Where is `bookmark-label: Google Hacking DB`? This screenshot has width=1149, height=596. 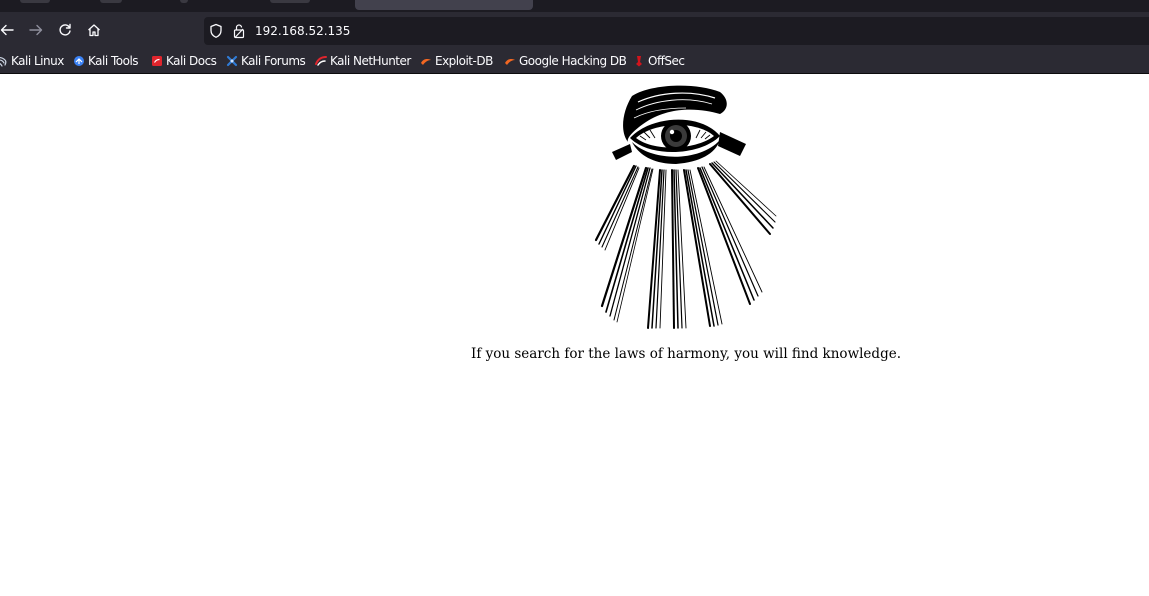 bookmark-label: Google Hacking DB is located at coordinates (573, 60).